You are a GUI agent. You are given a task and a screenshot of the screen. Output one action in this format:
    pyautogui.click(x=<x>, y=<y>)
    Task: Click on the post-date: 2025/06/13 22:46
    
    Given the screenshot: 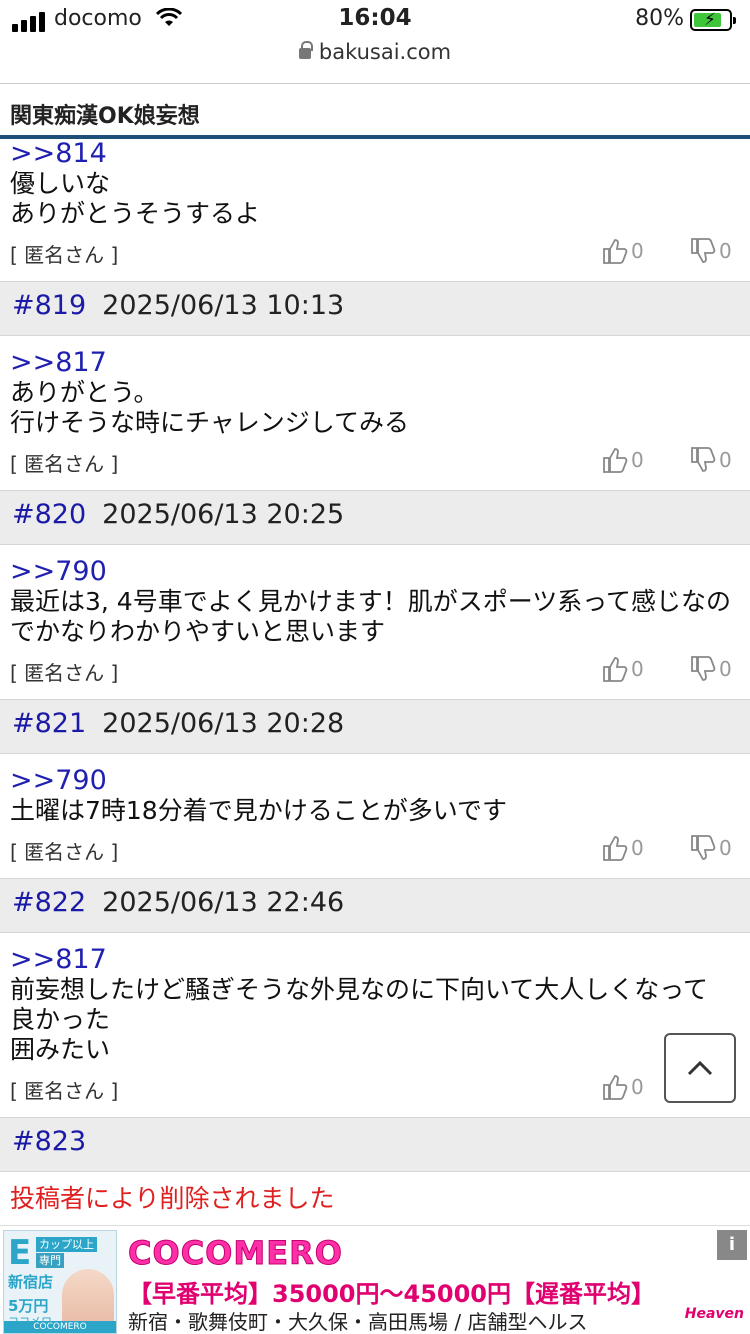 What is the action you would take?
    pyautogui.click(x=223, y=902)
    